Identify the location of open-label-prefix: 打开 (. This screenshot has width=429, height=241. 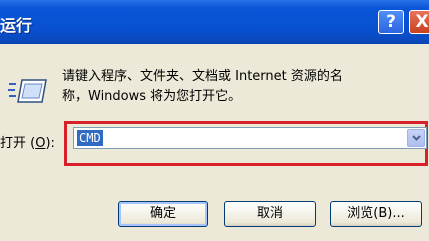
(18, 143).